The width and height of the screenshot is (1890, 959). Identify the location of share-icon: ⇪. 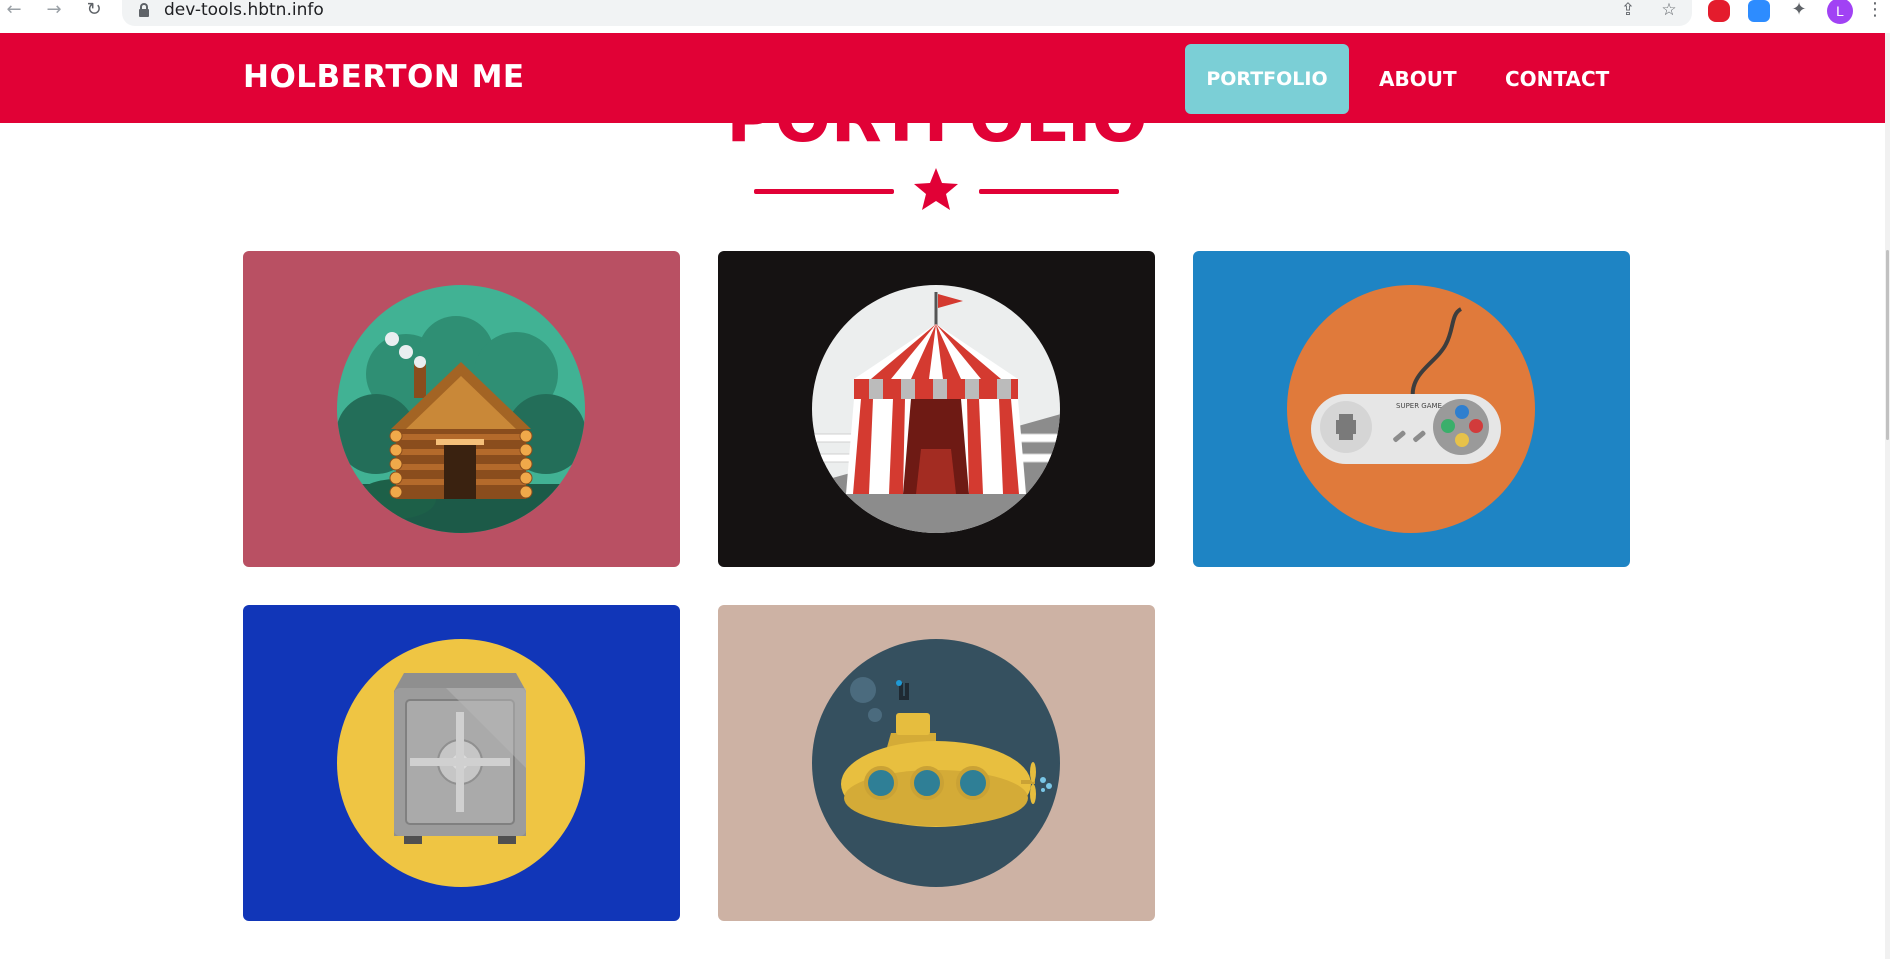
(1628, 10).